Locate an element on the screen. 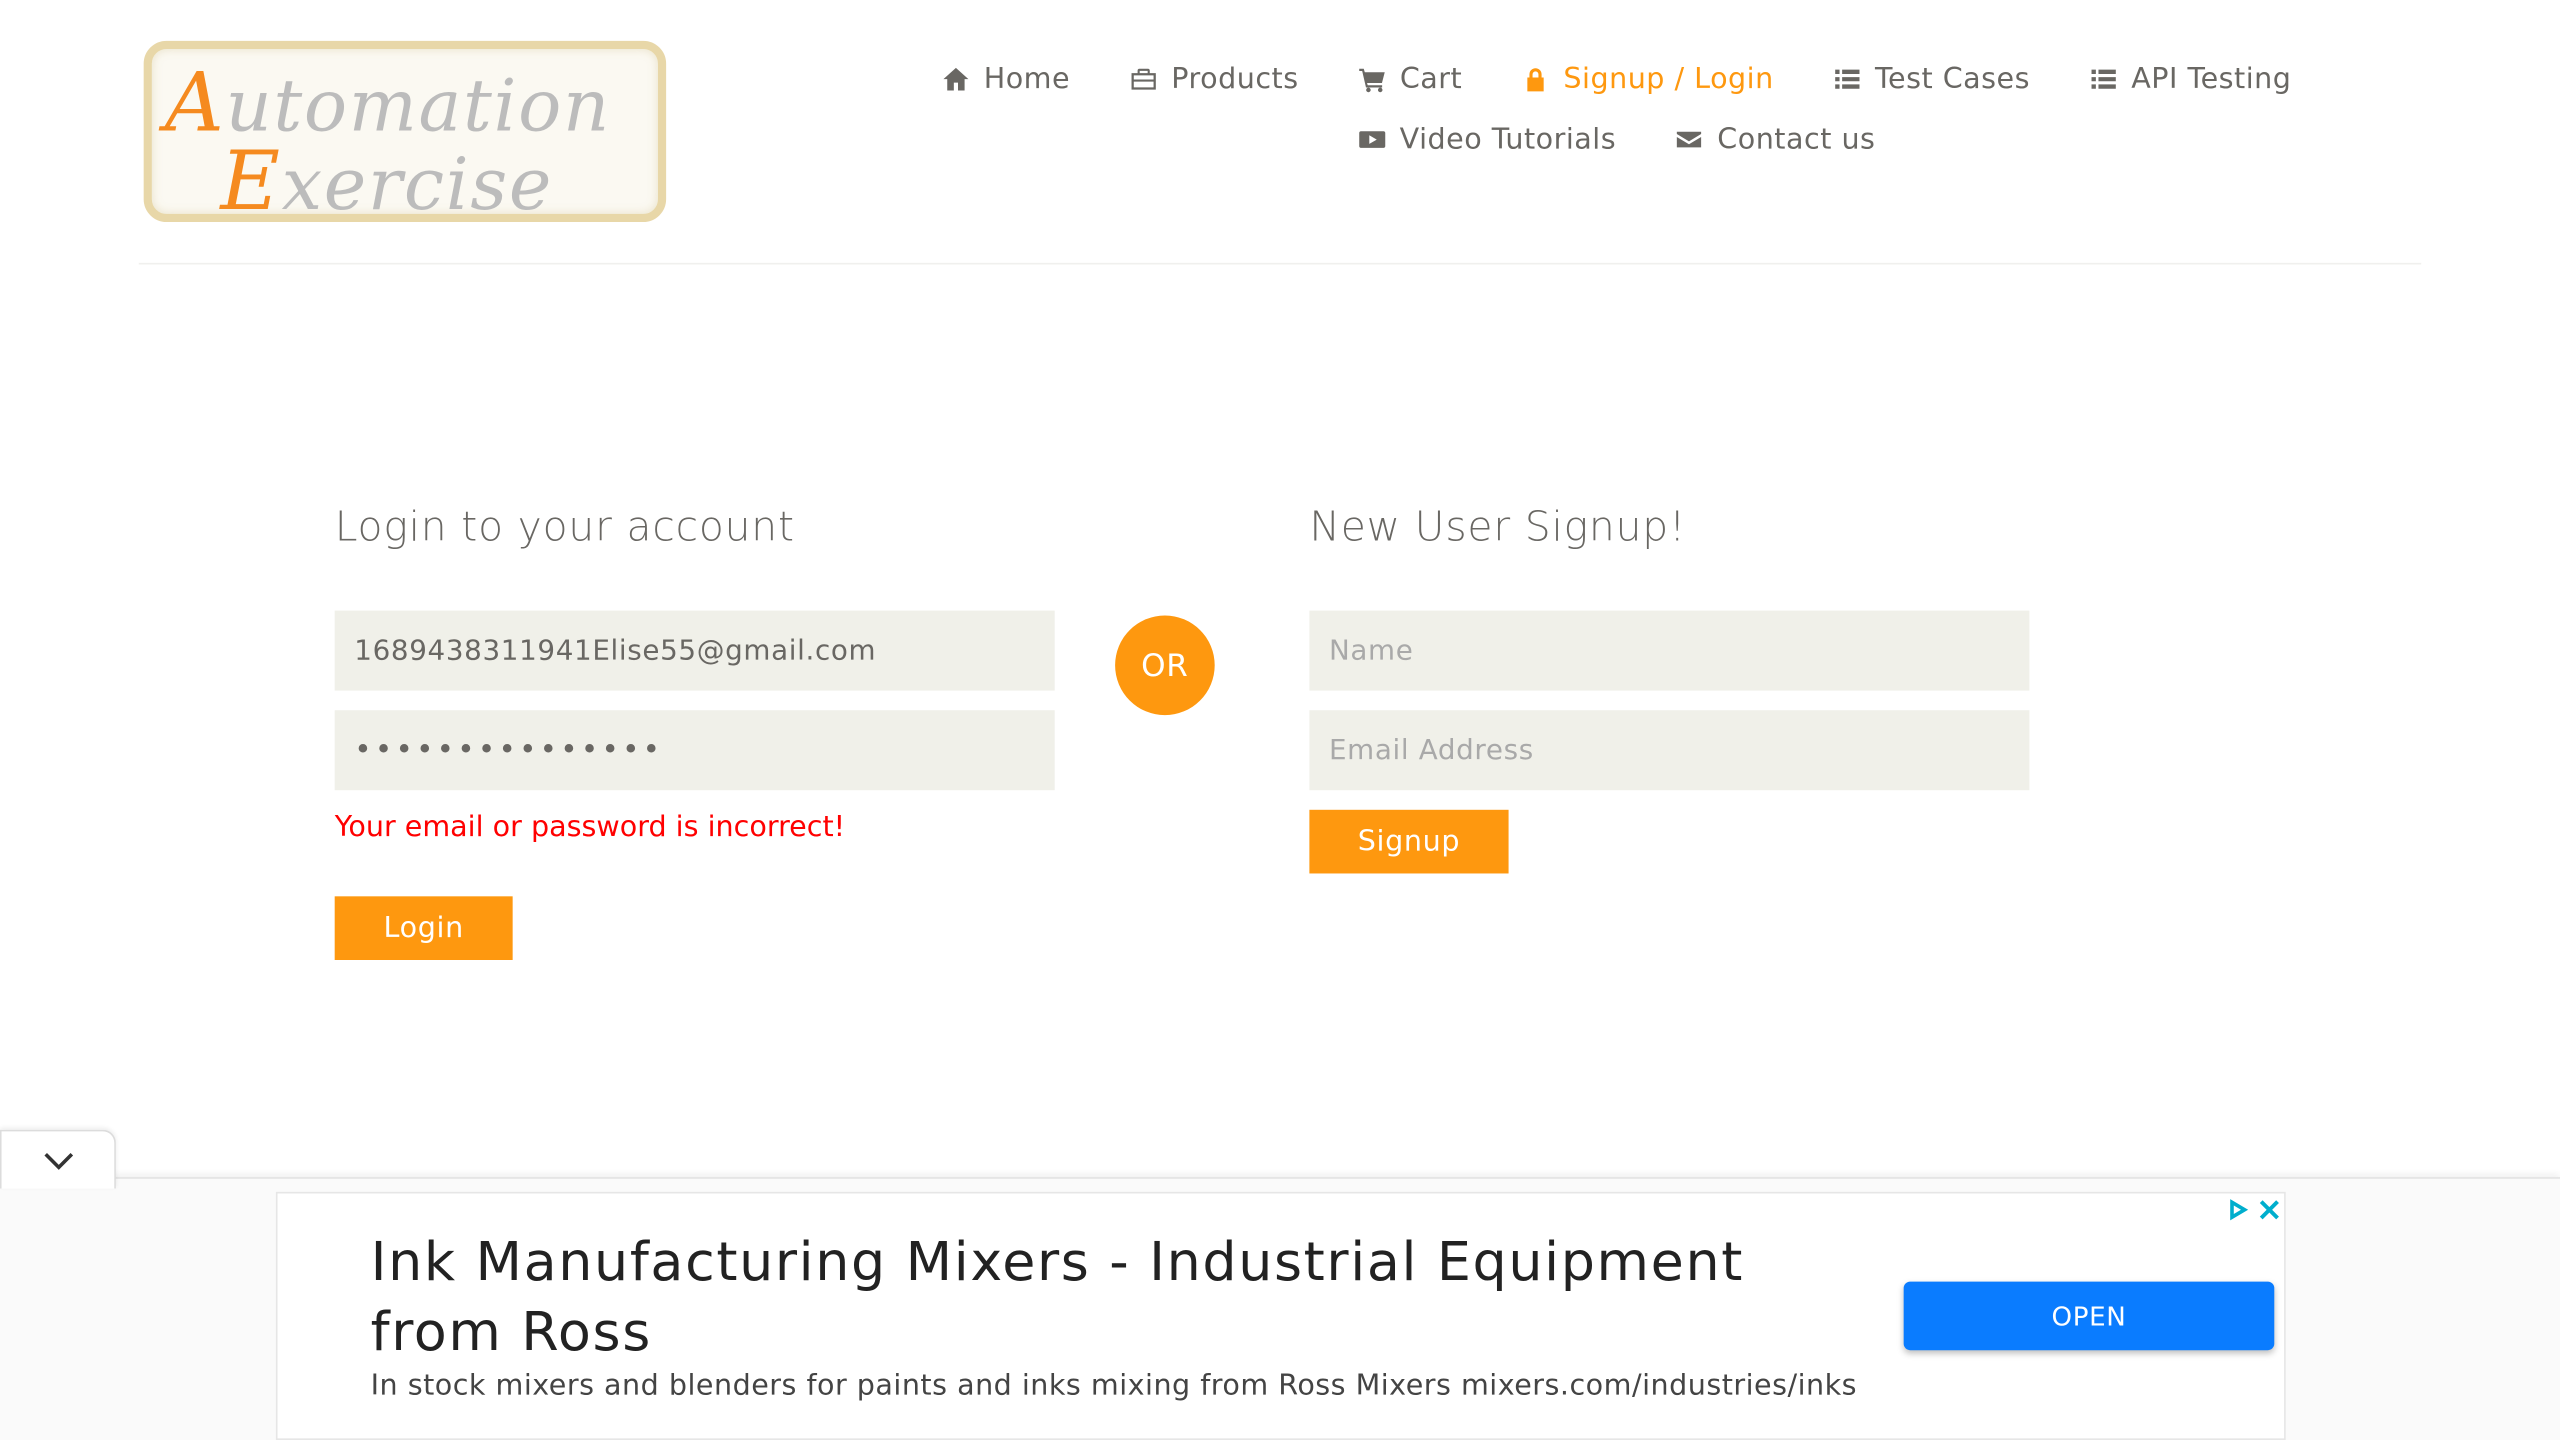 The width and height of the screenshot is (2560, 1440). site-logo: Automation Exercise is located at coordinates (405, 134).